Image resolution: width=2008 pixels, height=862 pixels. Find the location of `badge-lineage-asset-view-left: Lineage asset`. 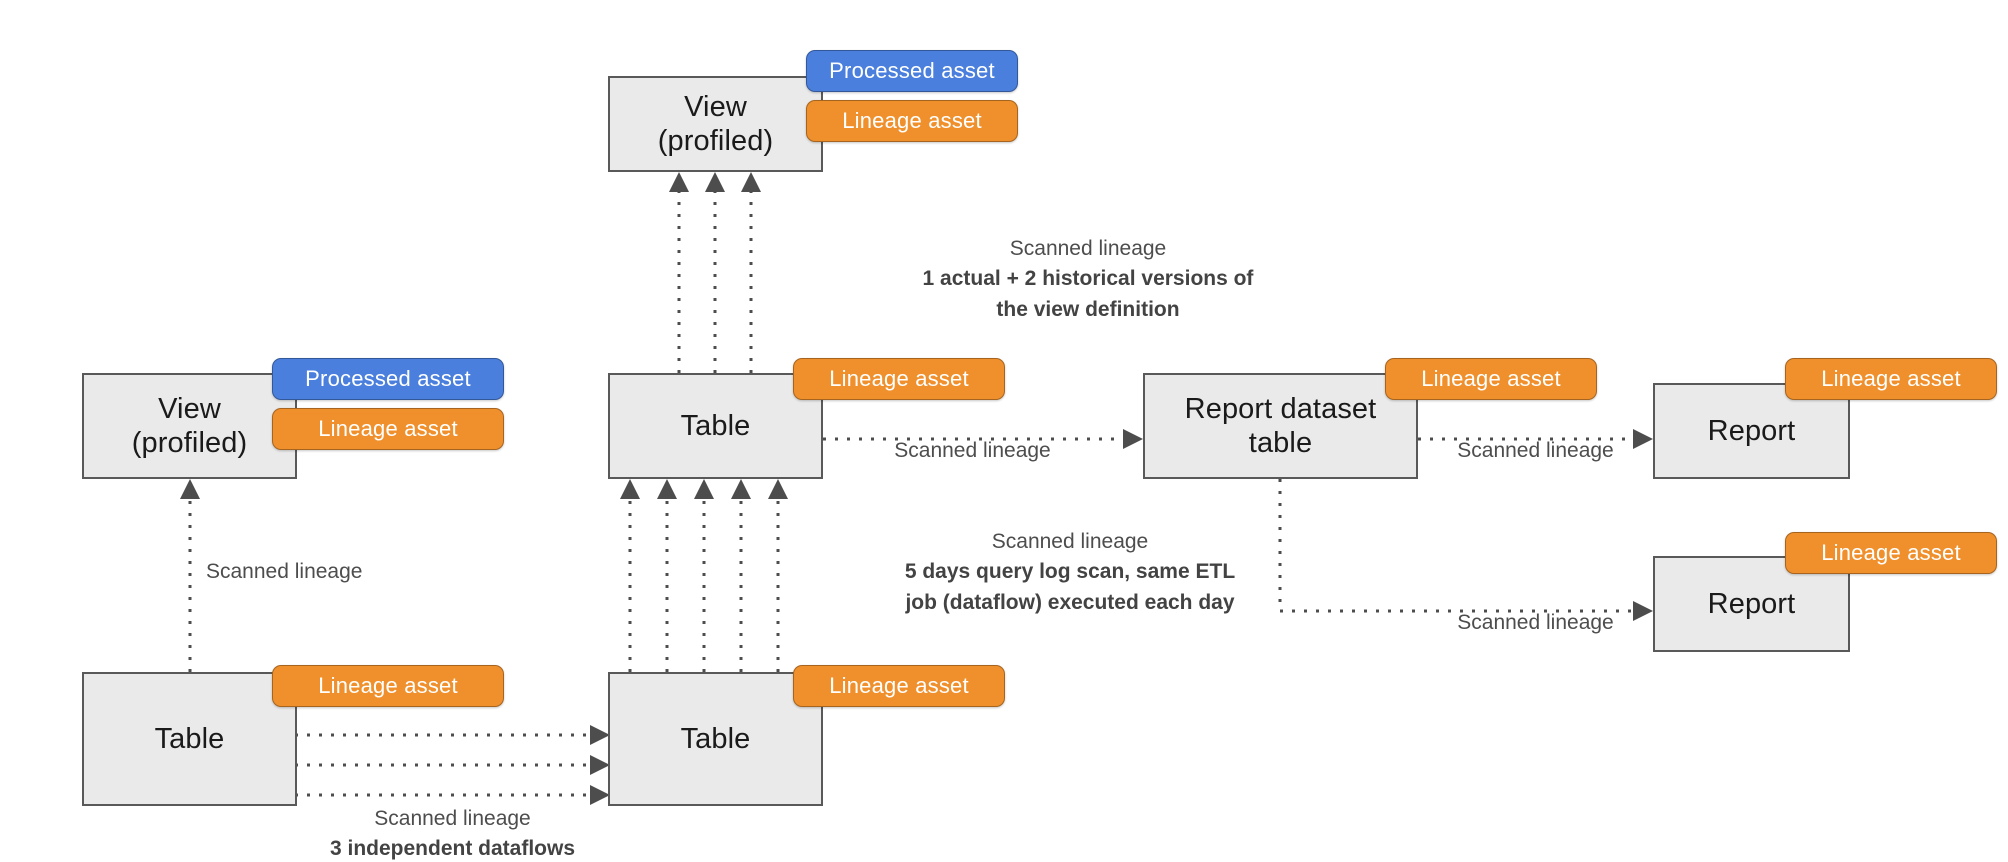

badge-lineage-asset-view-left: Lineage asset is located at coordinates (388, 429).